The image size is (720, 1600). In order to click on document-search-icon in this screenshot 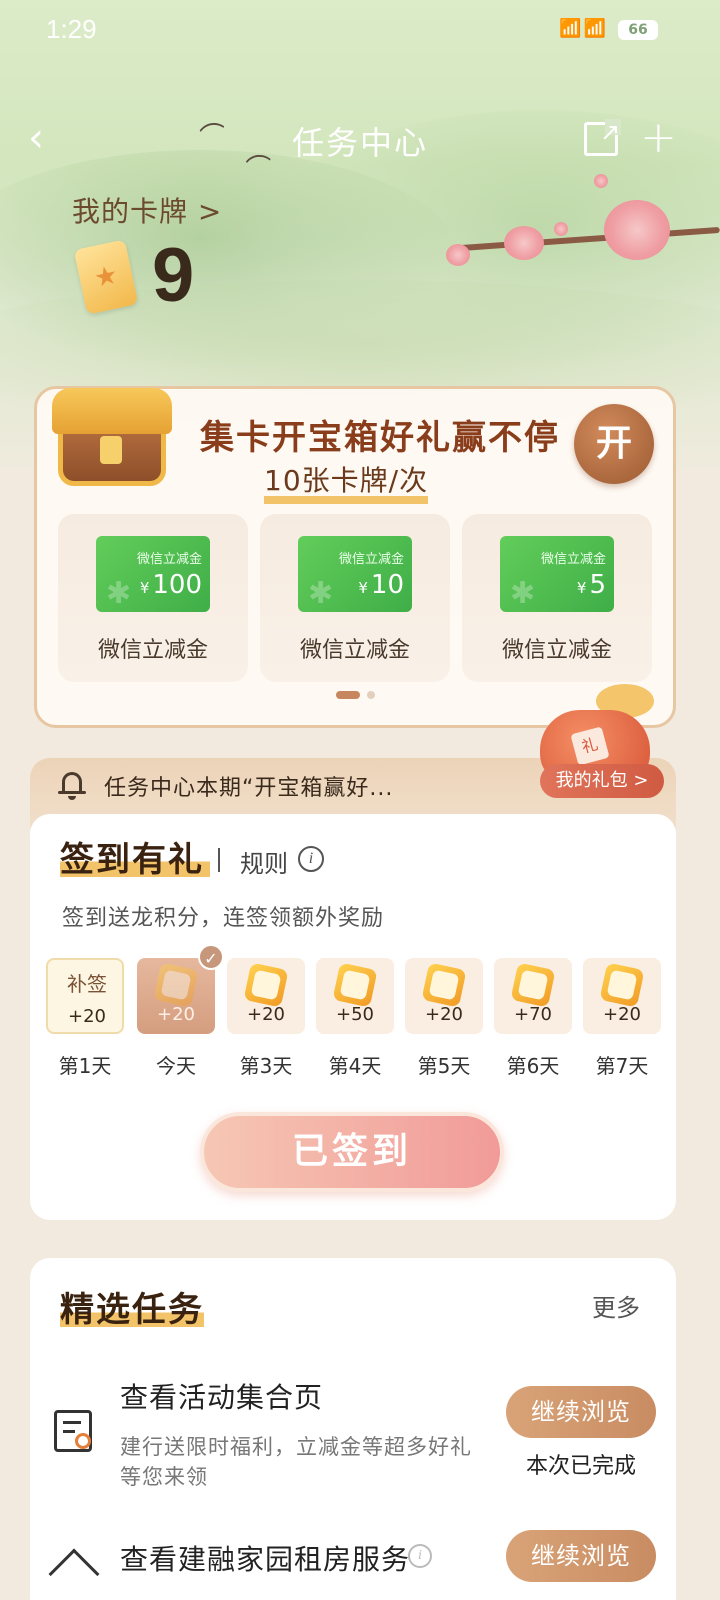, I will do `click(73, 1431)`.